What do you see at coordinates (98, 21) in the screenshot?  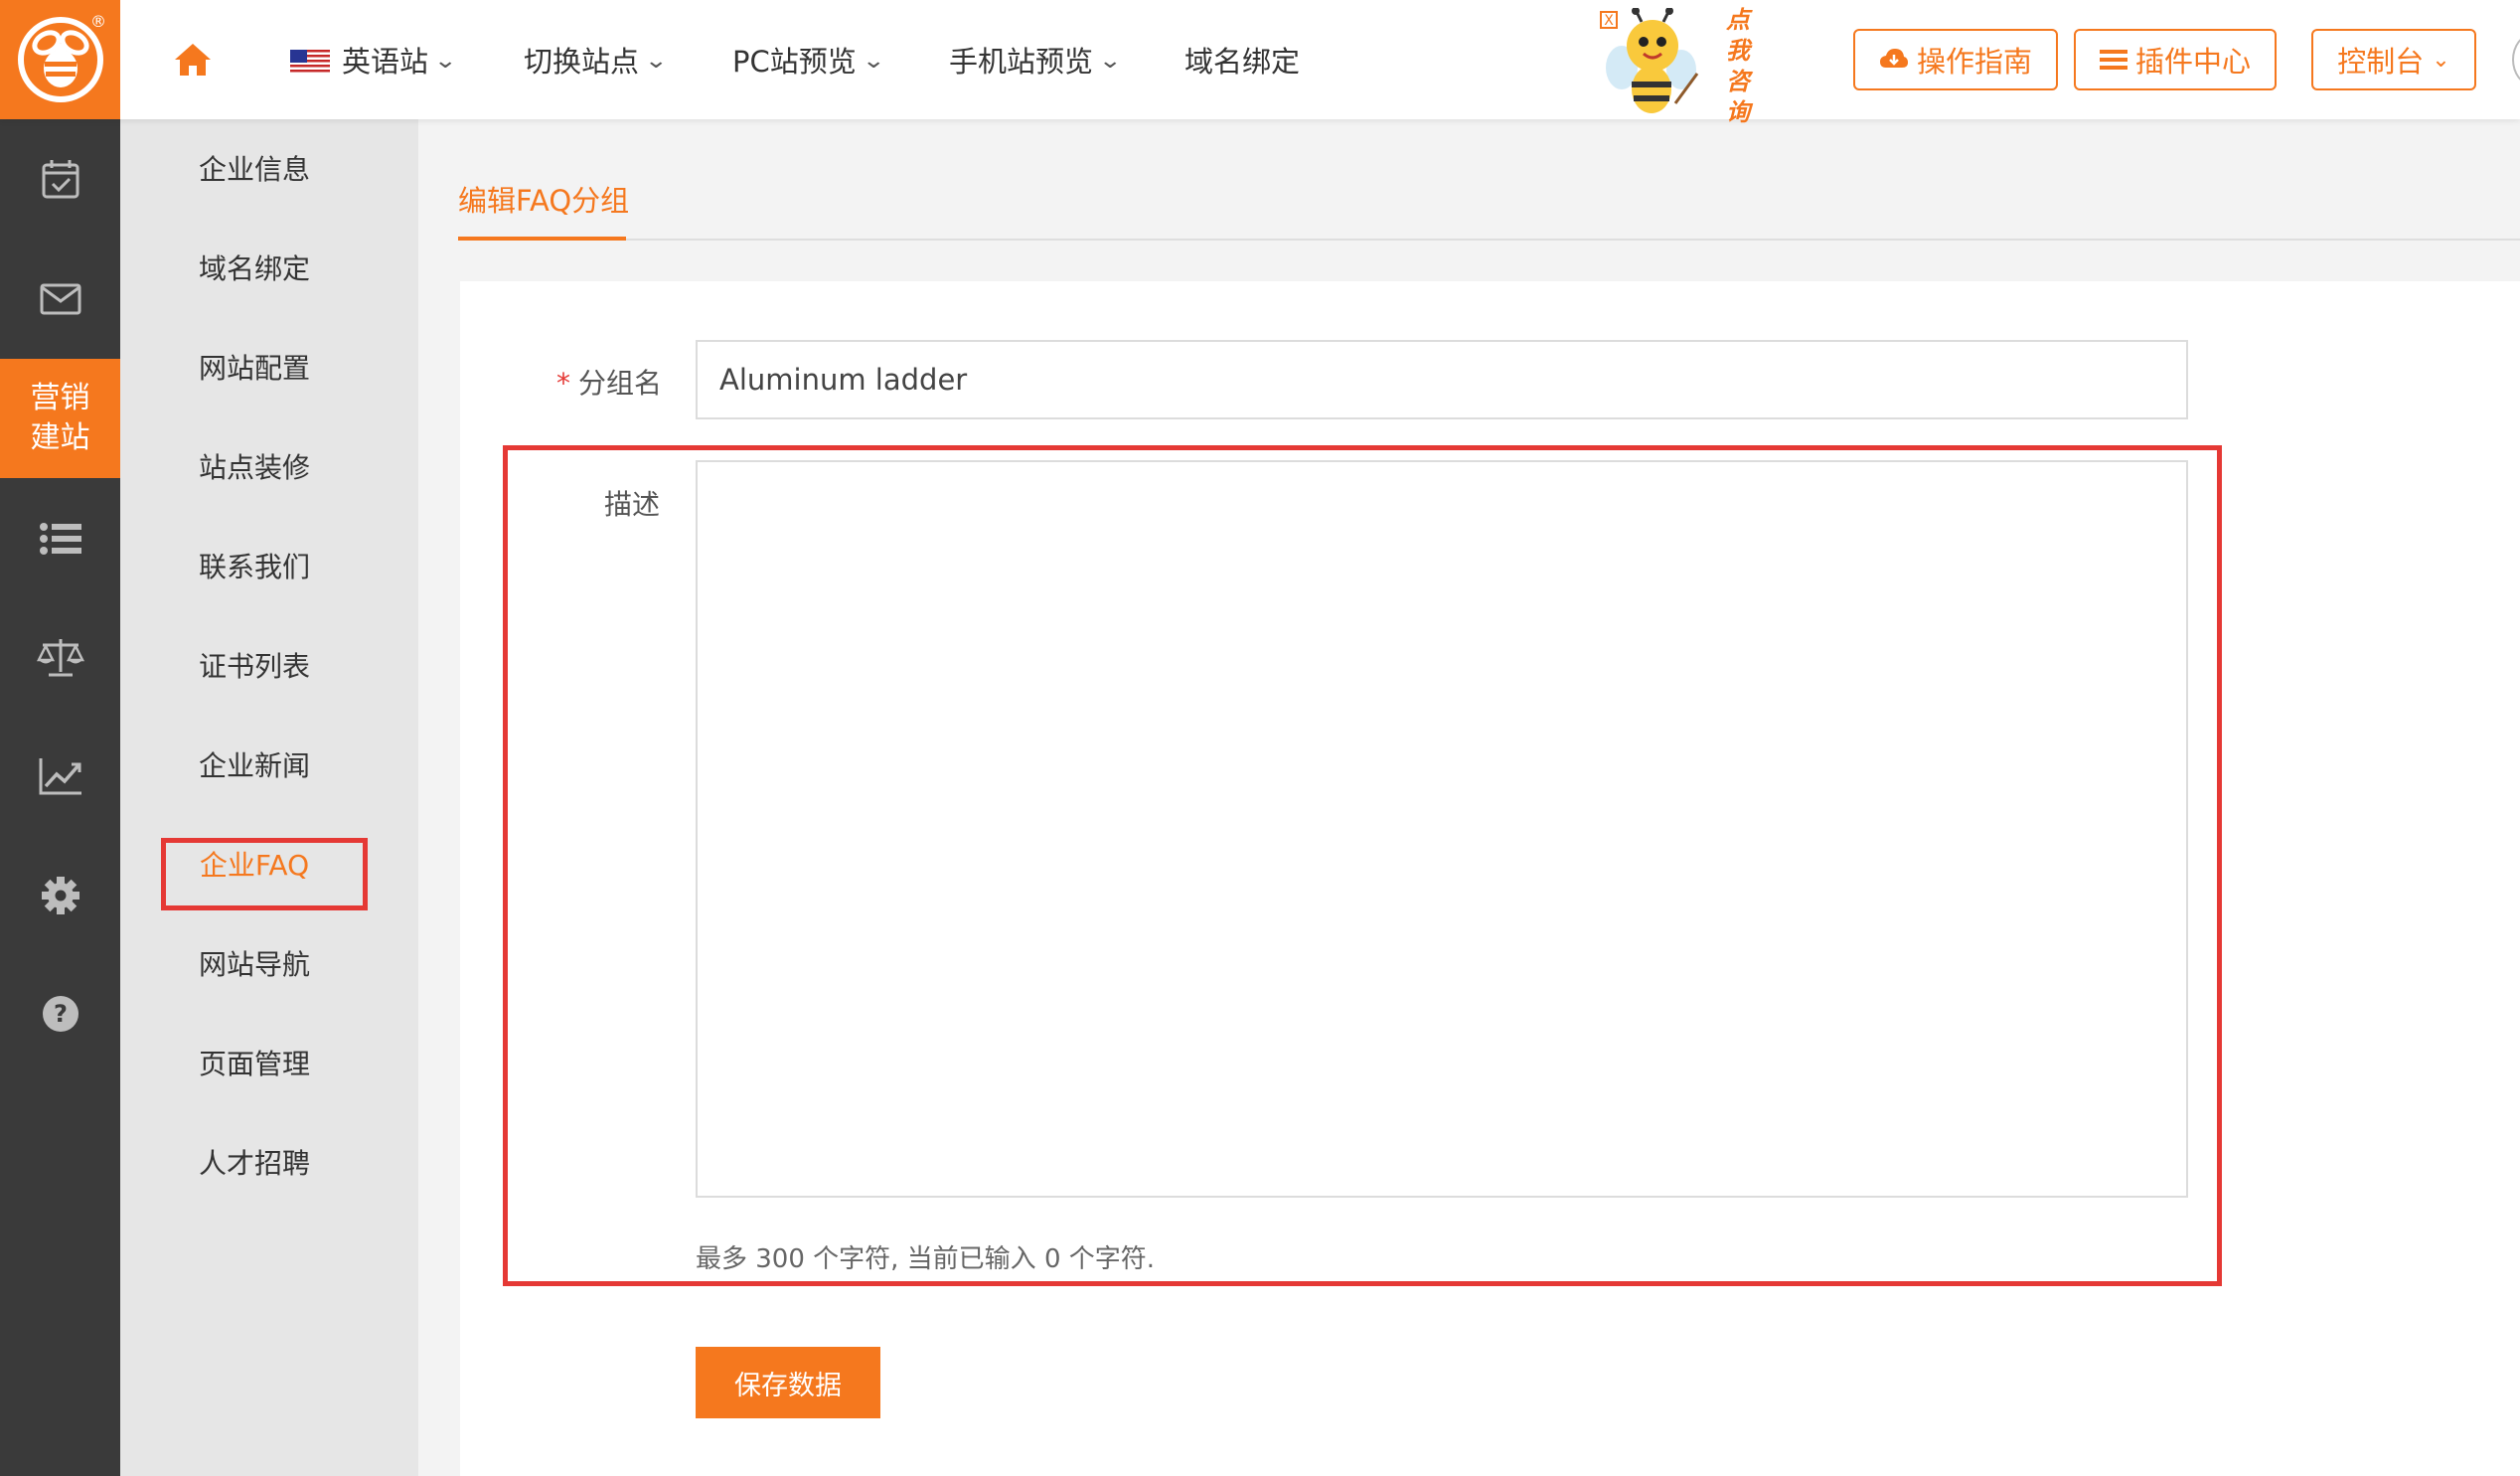 I see `registered-mark: ®` at bounding box center [98, 21].